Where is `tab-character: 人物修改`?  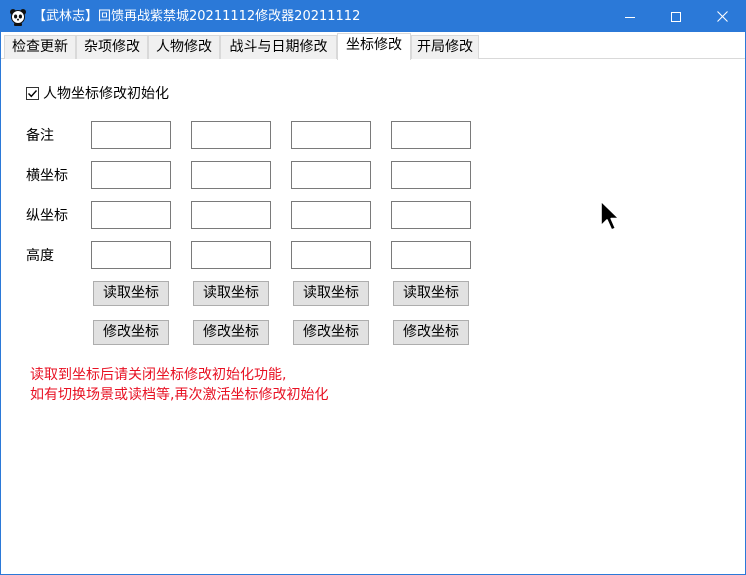 tab-character: 人物修改 is located at coordinates (184, 47).